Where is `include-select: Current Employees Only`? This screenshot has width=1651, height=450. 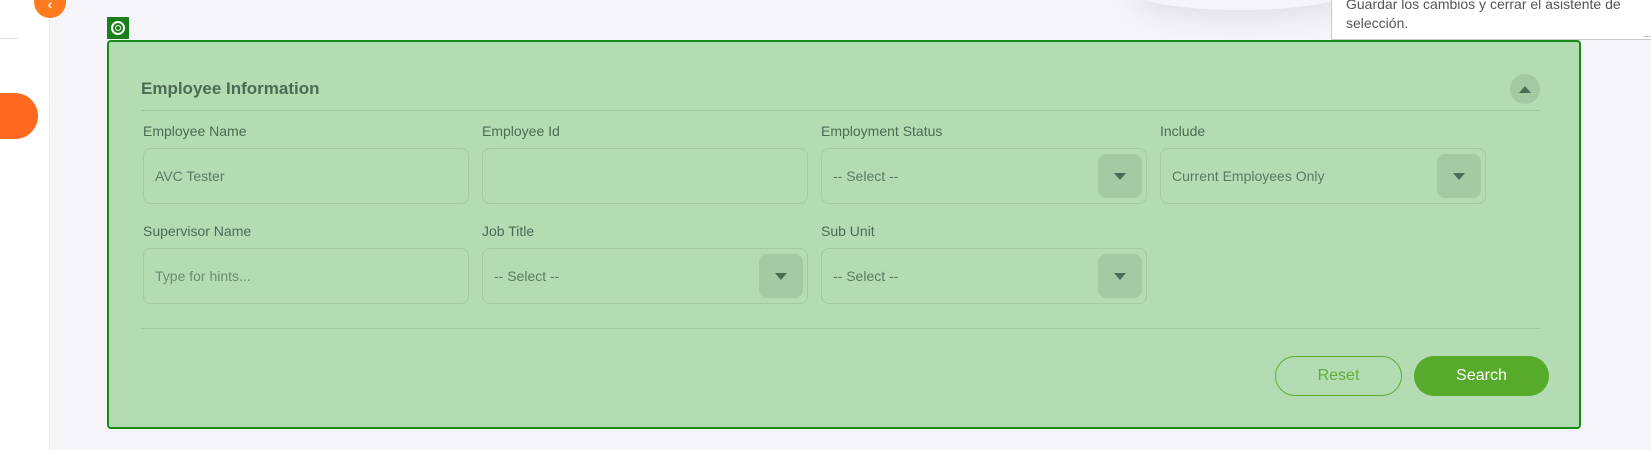 include-select: Current Employees Only is located at coordinates (1323, 176).